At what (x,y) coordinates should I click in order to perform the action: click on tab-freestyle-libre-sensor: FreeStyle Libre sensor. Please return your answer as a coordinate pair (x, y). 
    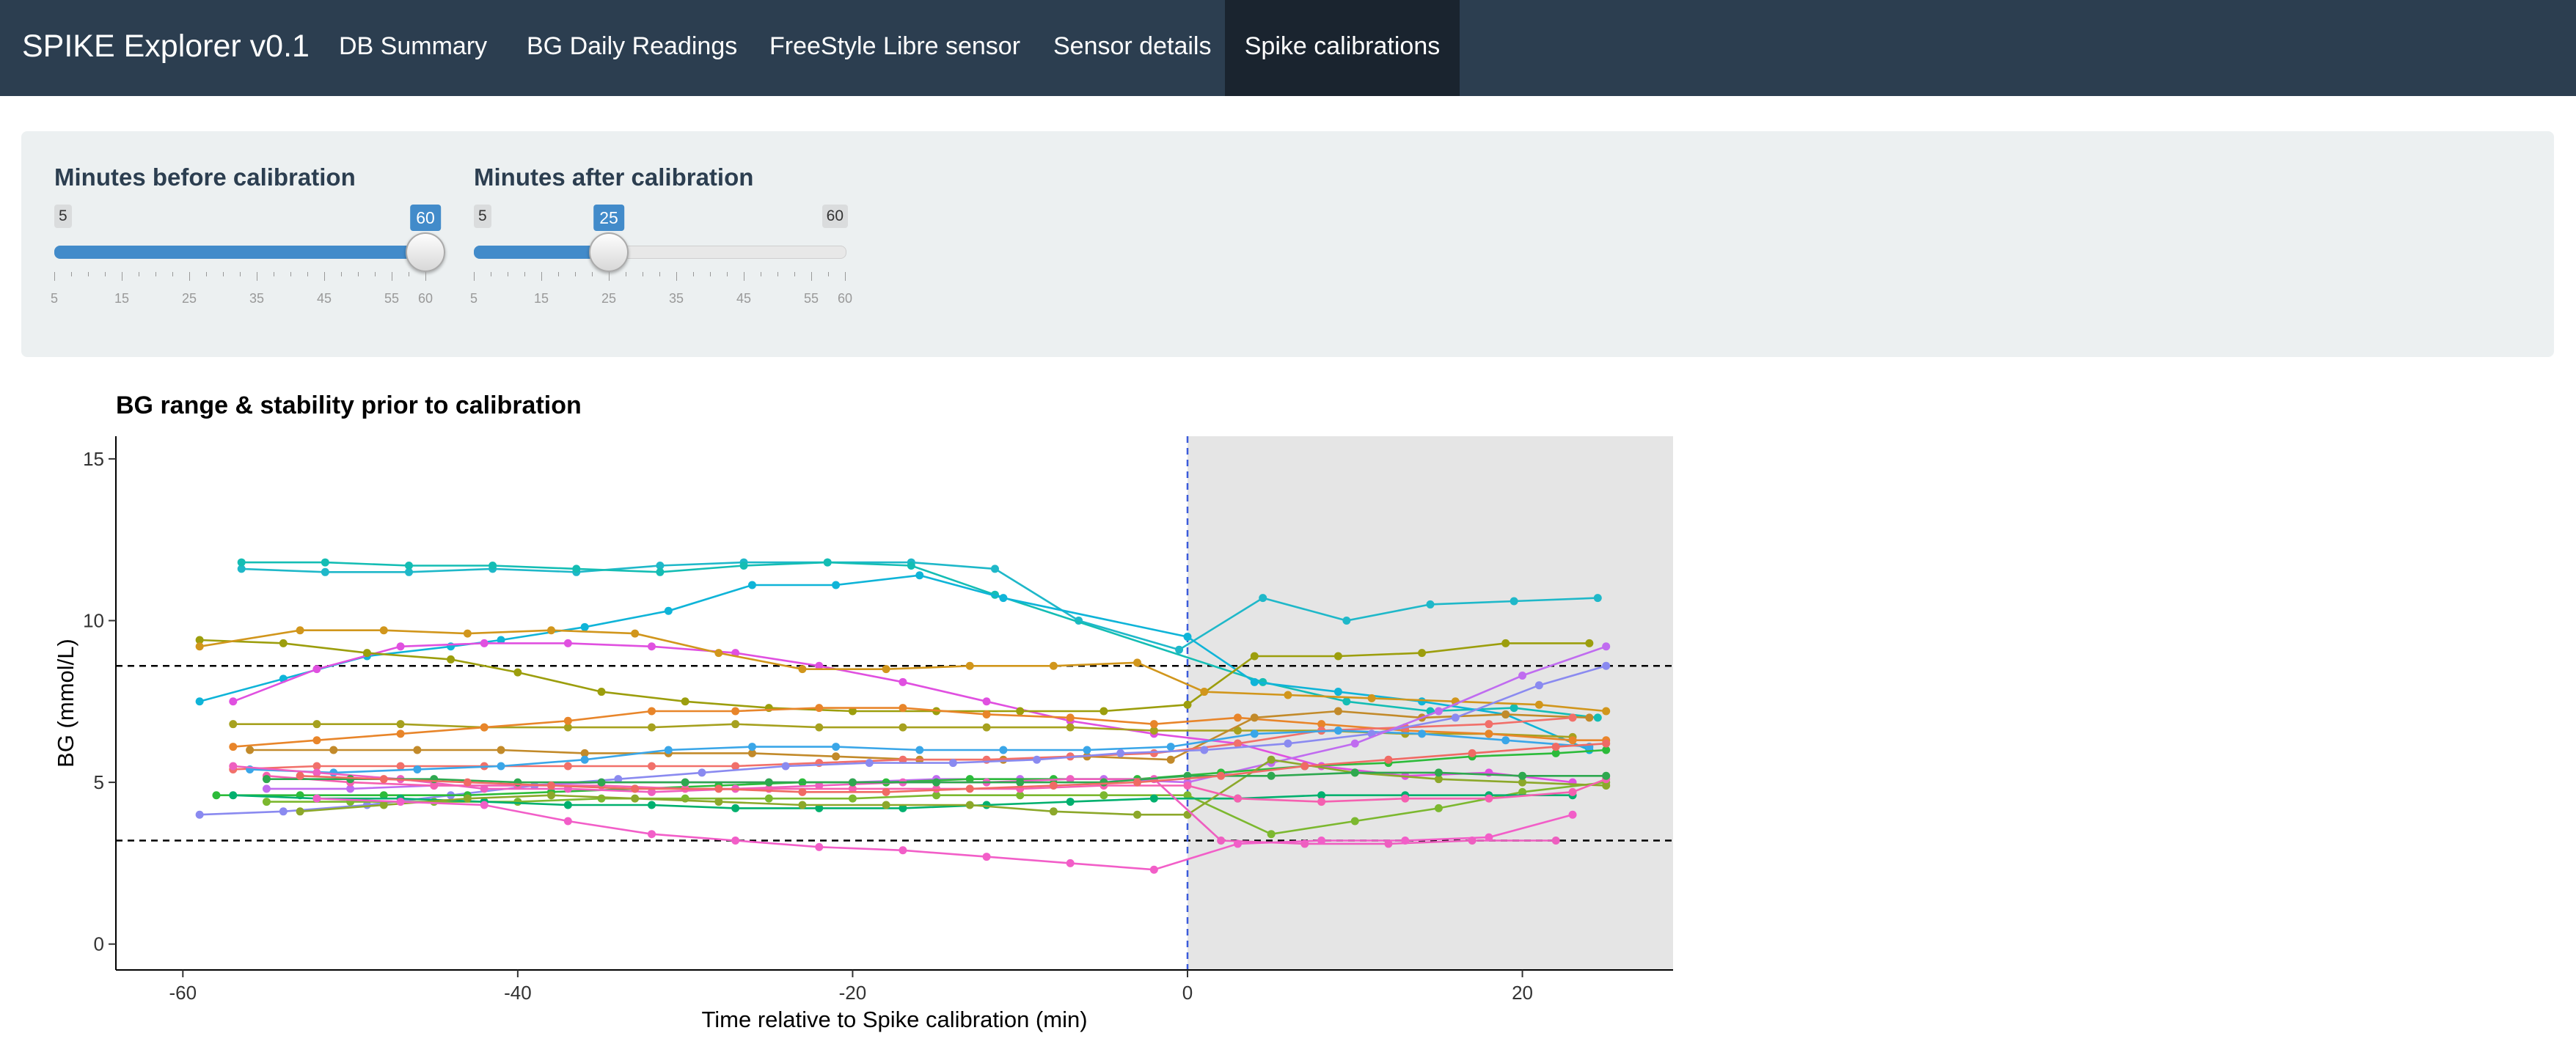
    Looking at the image, I should click on (894, 48).